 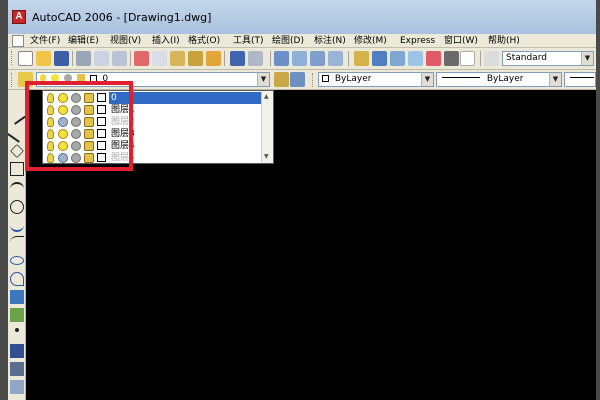 I want to click on circle-icon, so click(x=17, y=207).